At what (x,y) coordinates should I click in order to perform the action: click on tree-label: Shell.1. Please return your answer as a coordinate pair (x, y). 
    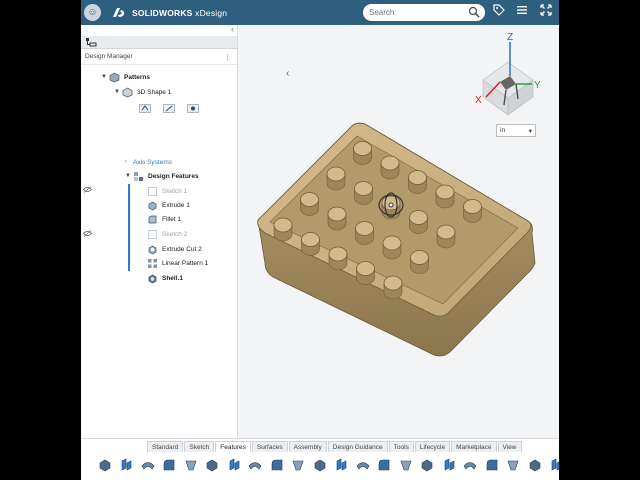
    Looking at the image, I should click on (172, 278).